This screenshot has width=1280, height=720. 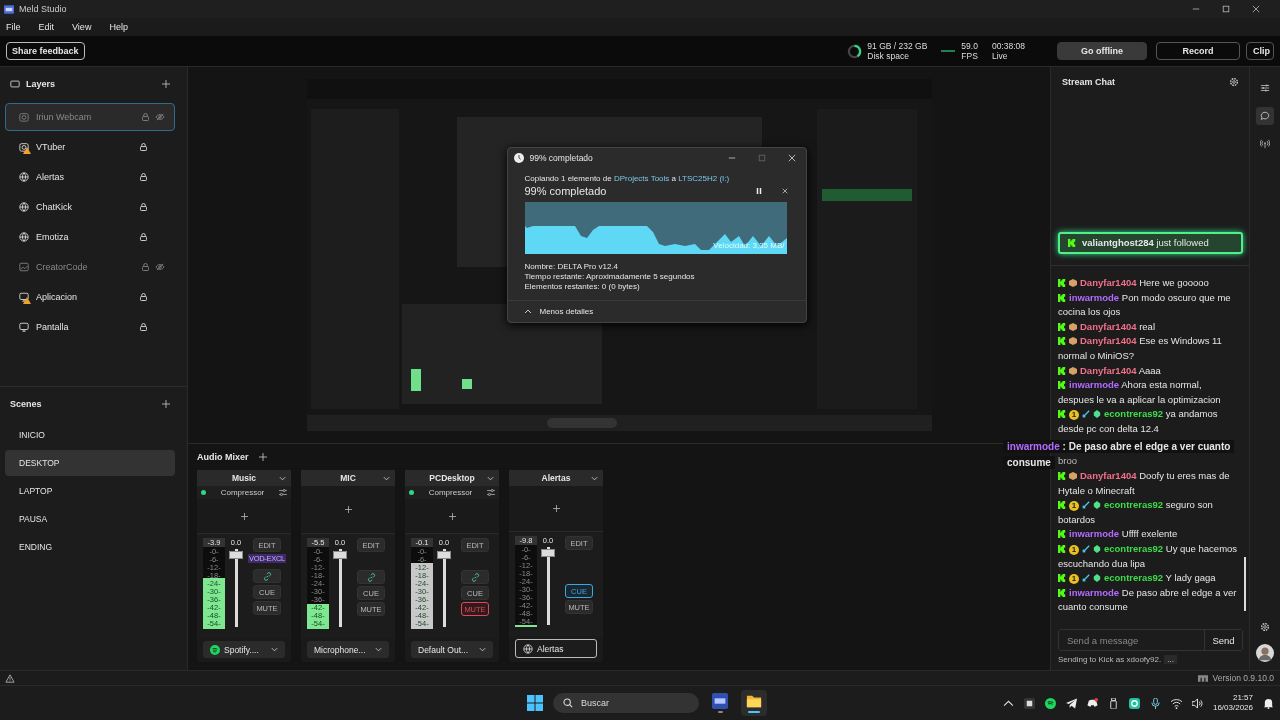 I want to click on wifi-icon, so click(x=1176, y=703).